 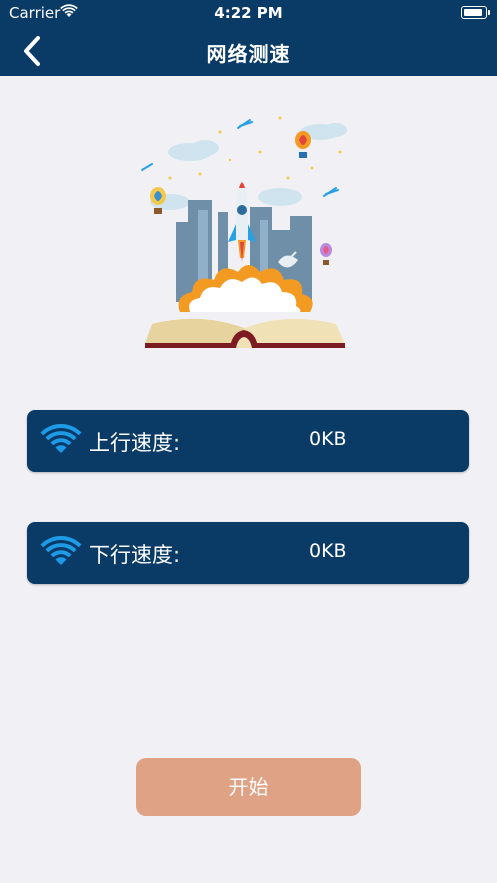 What do you see at coordinates (475, 12) in the screenshot?
I see `battery-icon` at bounding box center [475, 12].